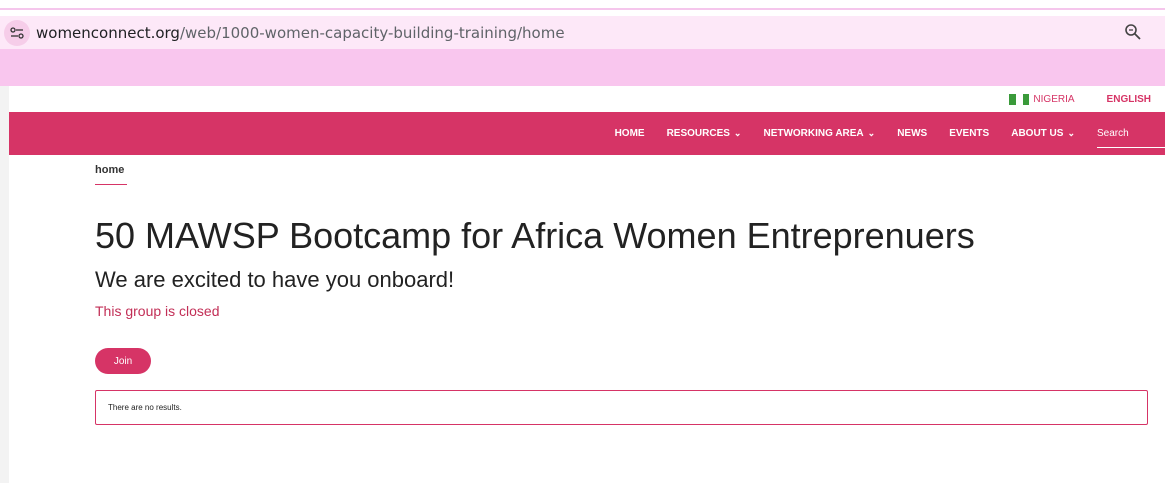 The height and width of the screenshot is (483, 1165). I want to click on nav-events: EVENTS, so click(969, 133).